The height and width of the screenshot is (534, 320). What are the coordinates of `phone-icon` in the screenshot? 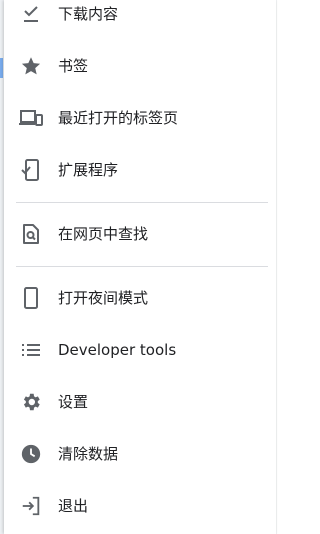 It's located at (31, 298).